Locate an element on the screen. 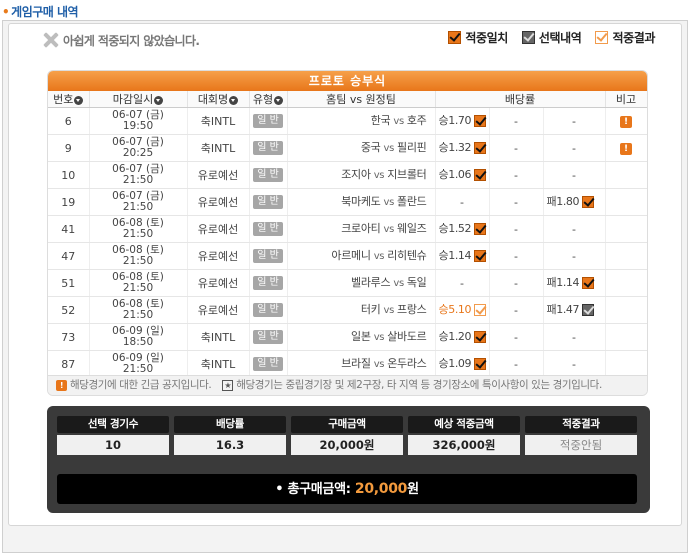 Image resolution: width=691 pixels, height=556 pixels. legend-selected-label: 선택내역 is located at coordinates (560, 38).